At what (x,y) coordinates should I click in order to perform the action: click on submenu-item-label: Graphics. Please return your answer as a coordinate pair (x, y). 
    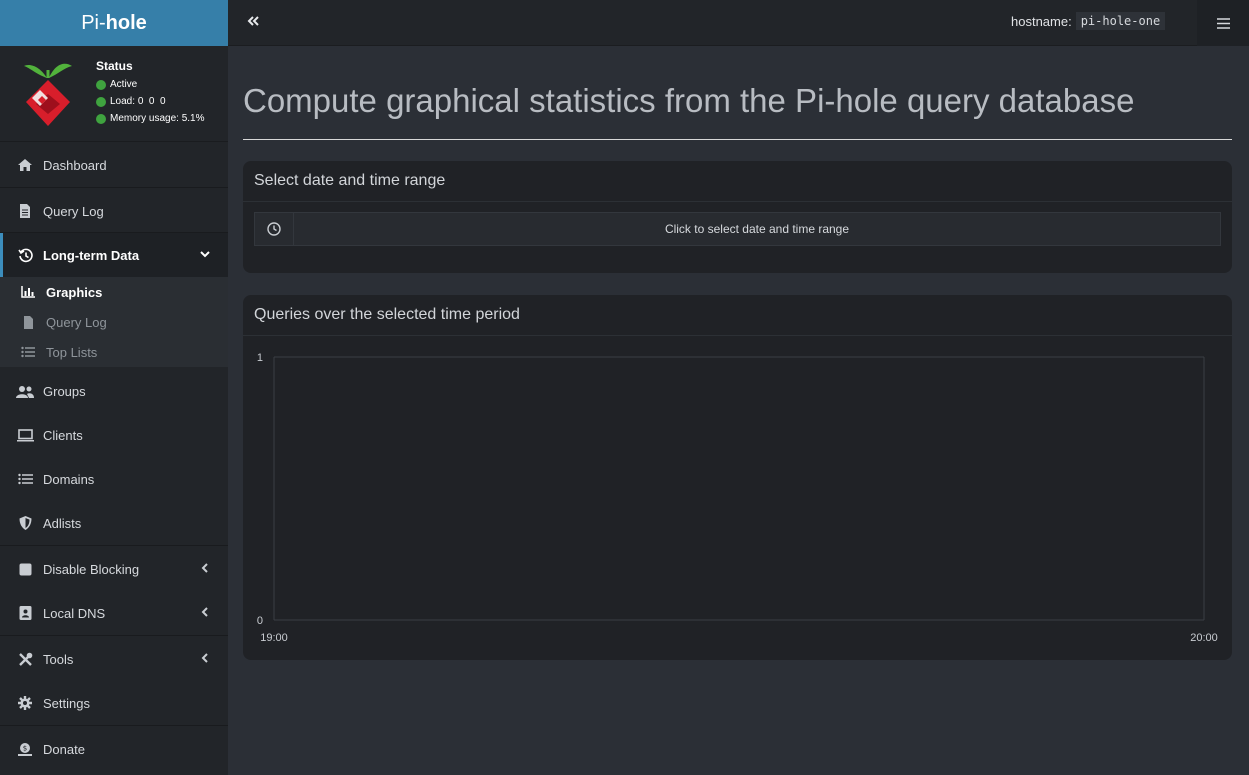
    Looking at the image, I should click on (74, 292).